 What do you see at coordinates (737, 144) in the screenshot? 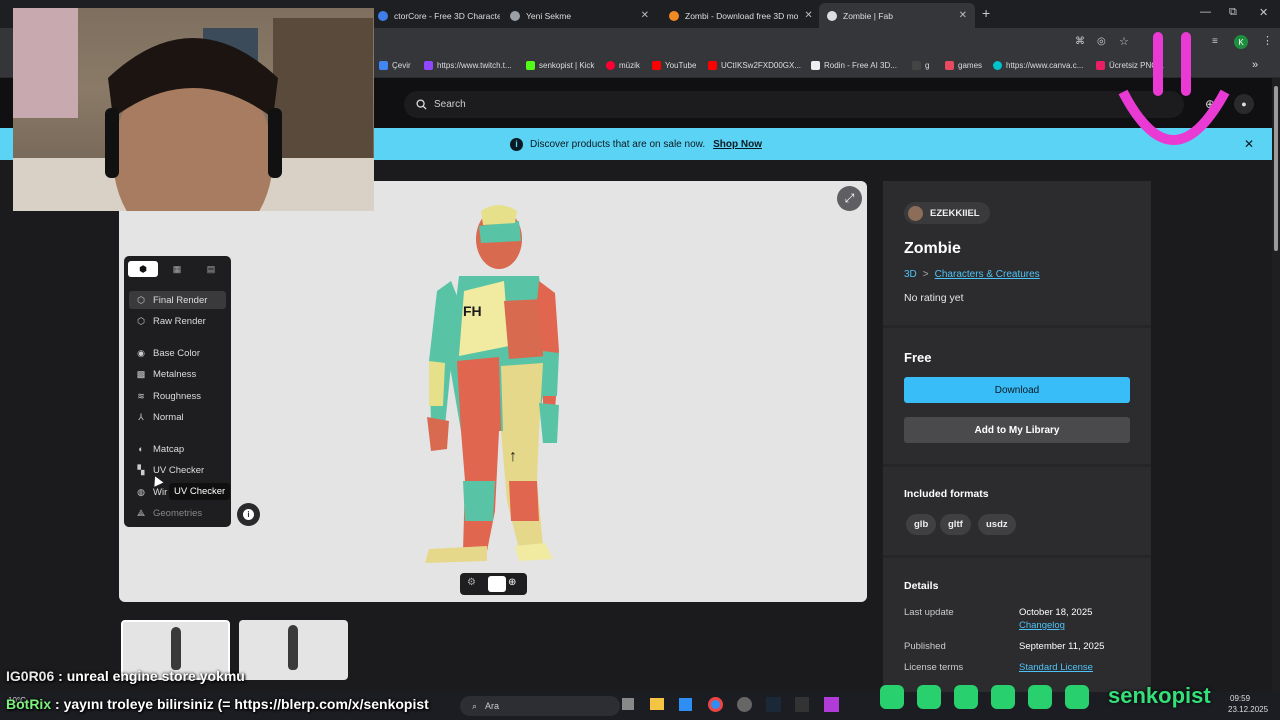
I see `shop-now-link: Shop Now` at bounding box center [737, 144].